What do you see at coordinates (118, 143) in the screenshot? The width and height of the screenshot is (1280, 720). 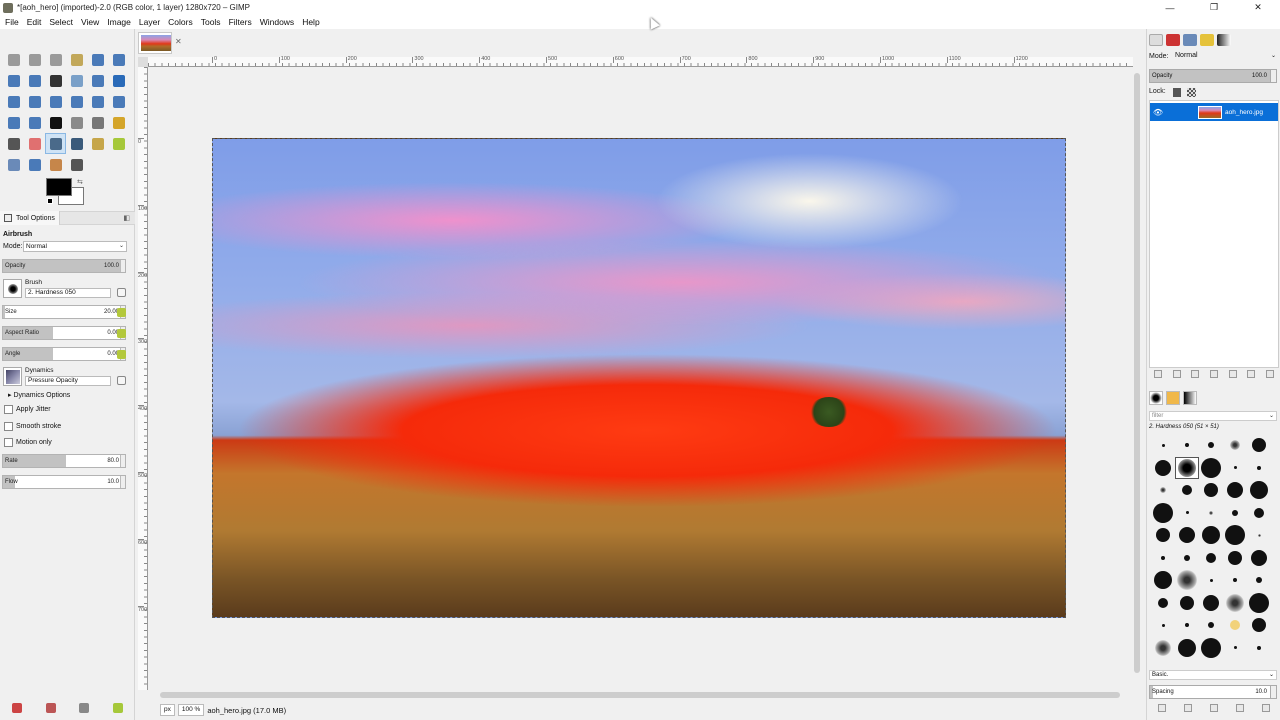 I see `clone-tool` at bounding box center [118, 143].